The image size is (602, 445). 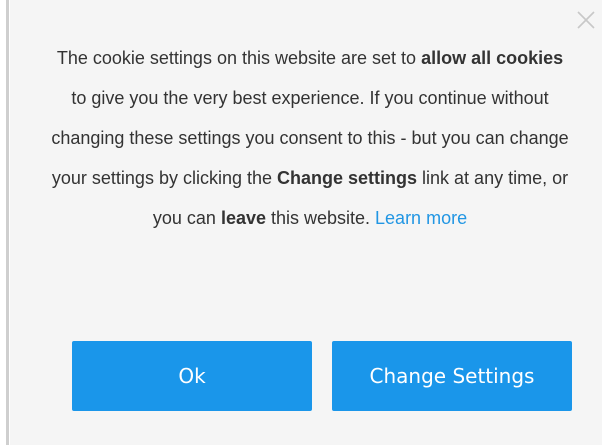 I want to click on left-border, so click(x=7, y=222).